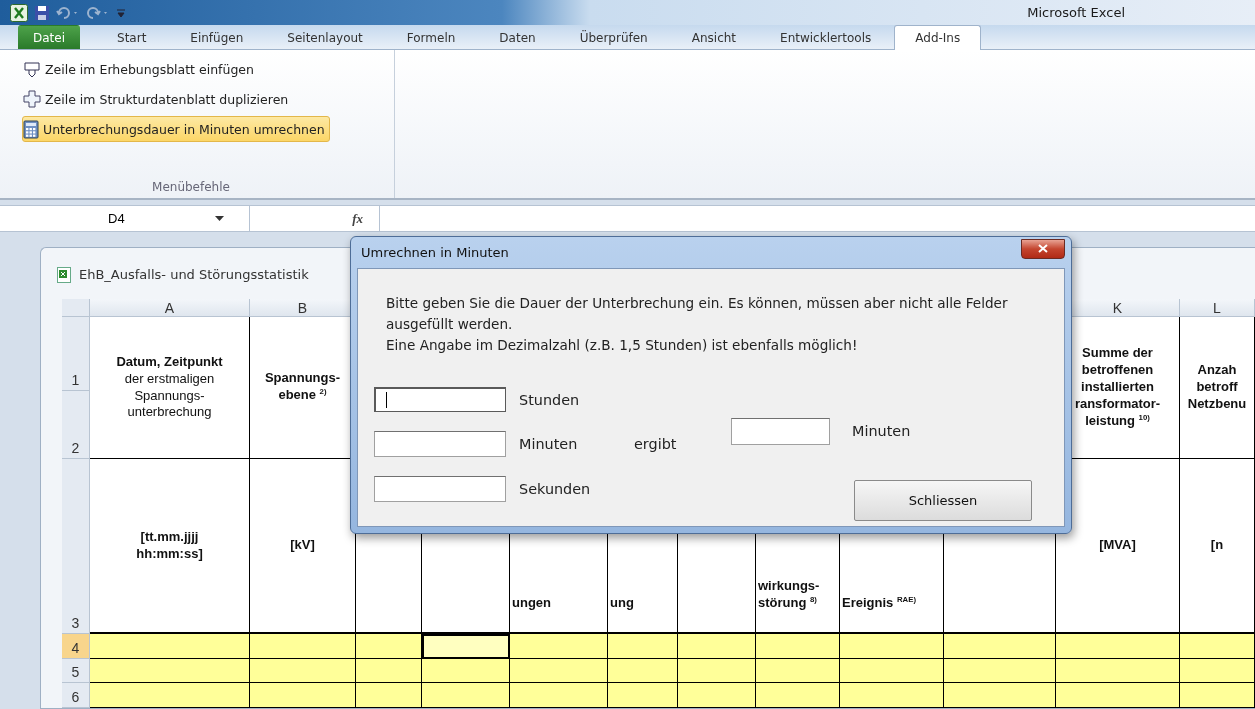 This screenshot has height=709, width=1255. What do you see at coordinates (697, 314) in the screenshot?
I see `instruction-text: Bitte geben Sie die Dauer der Unterbrechung ein. Es können, müssen aber nicht alle Felder ausgefüllt werden.` at bounding box center [697, 314].